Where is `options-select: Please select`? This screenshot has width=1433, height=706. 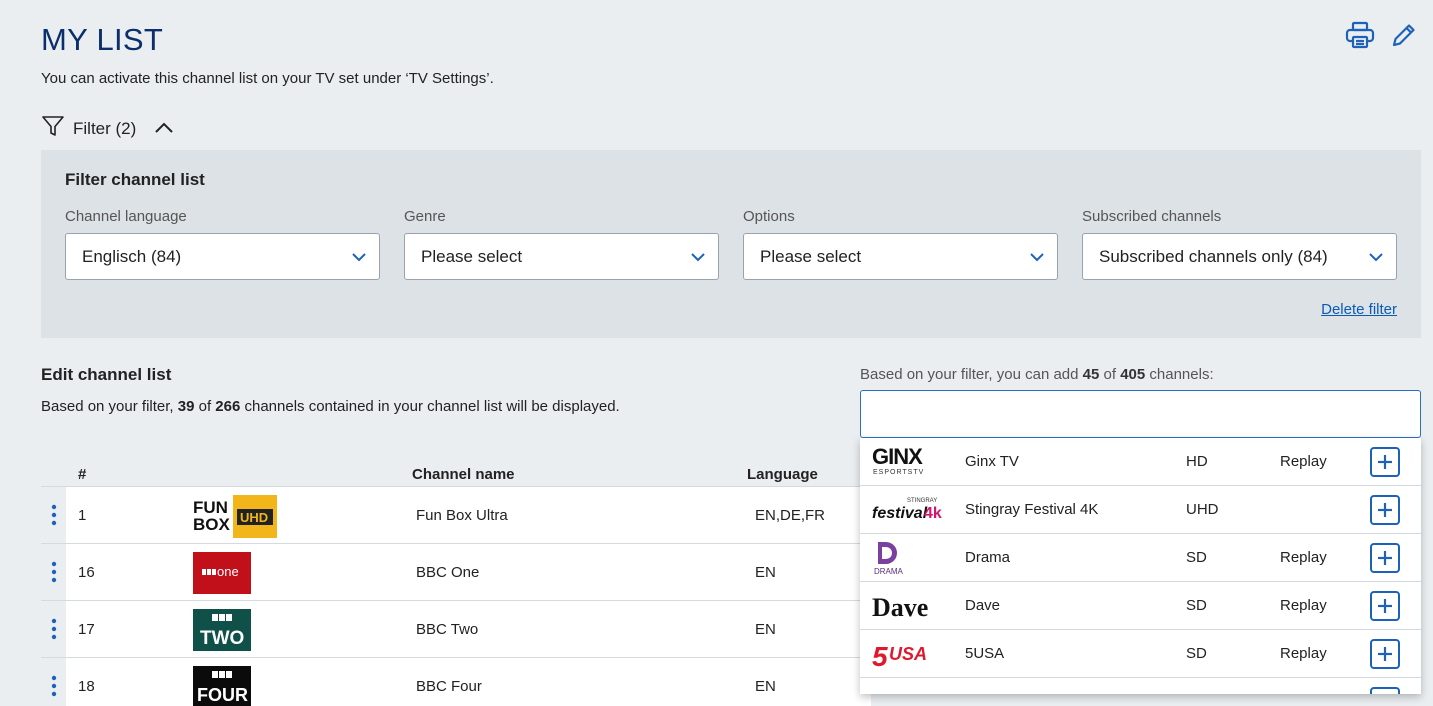 options-select: Please select is located at coordinates (900, 256).